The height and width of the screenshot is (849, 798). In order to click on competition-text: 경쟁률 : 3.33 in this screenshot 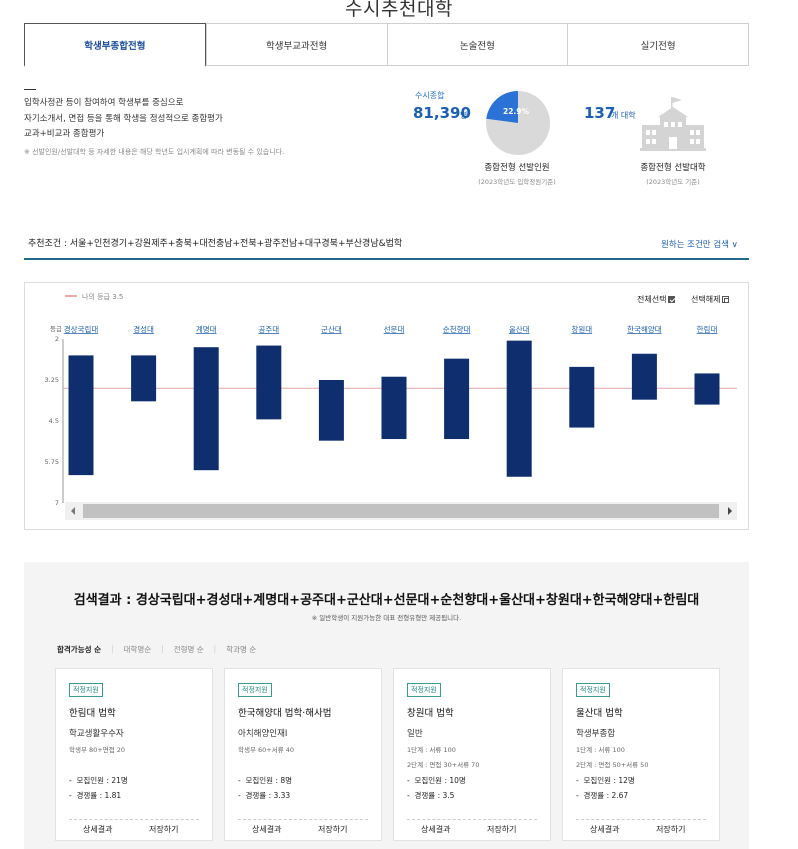, I will do `click(268, 795)`.